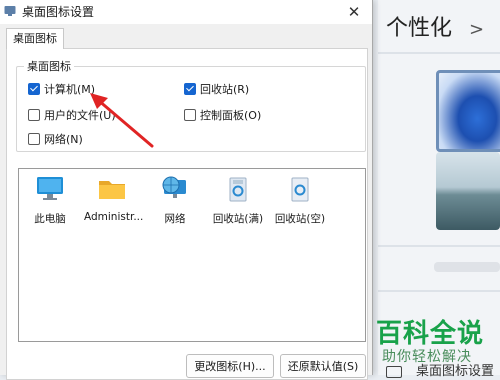 The width and height of the screenshot is (500, 380). Describe the element at coordinates (175, 219) in the screenshot. I see `icon-label: 网络` at that location.